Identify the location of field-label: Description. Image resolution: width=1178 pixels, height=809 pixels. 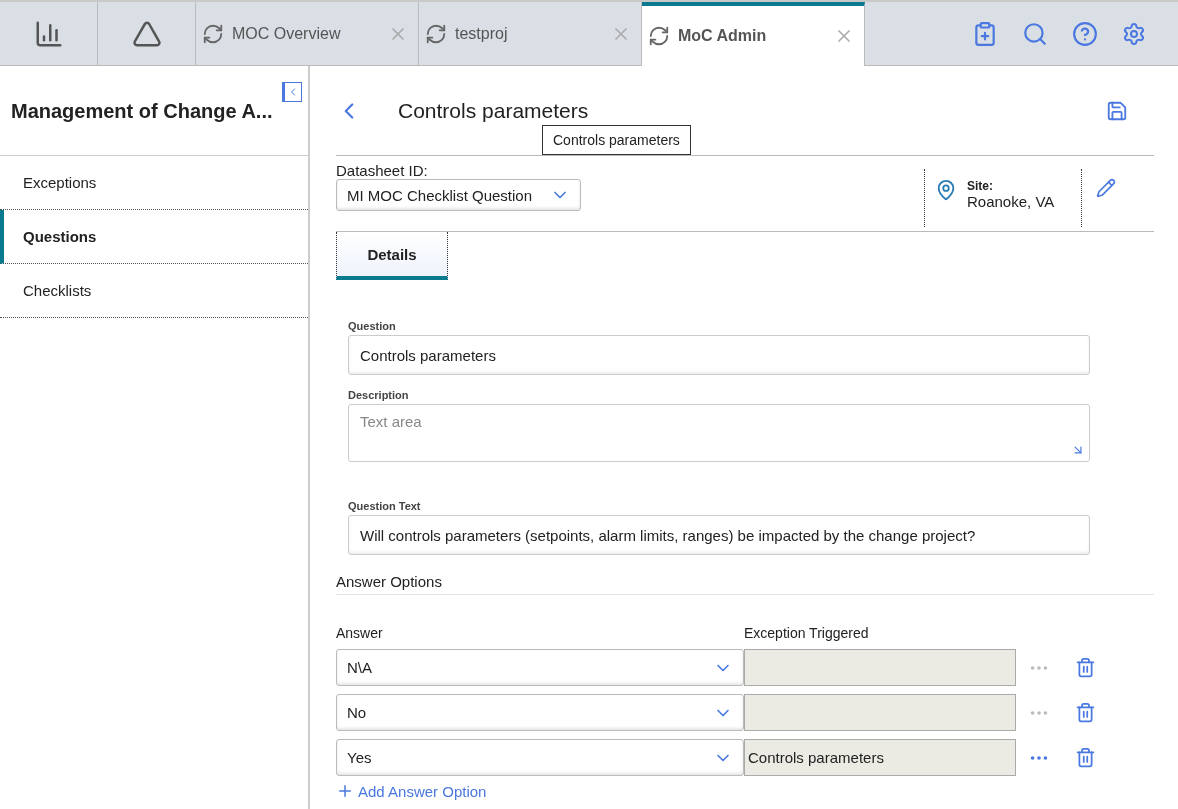
(379, 395).